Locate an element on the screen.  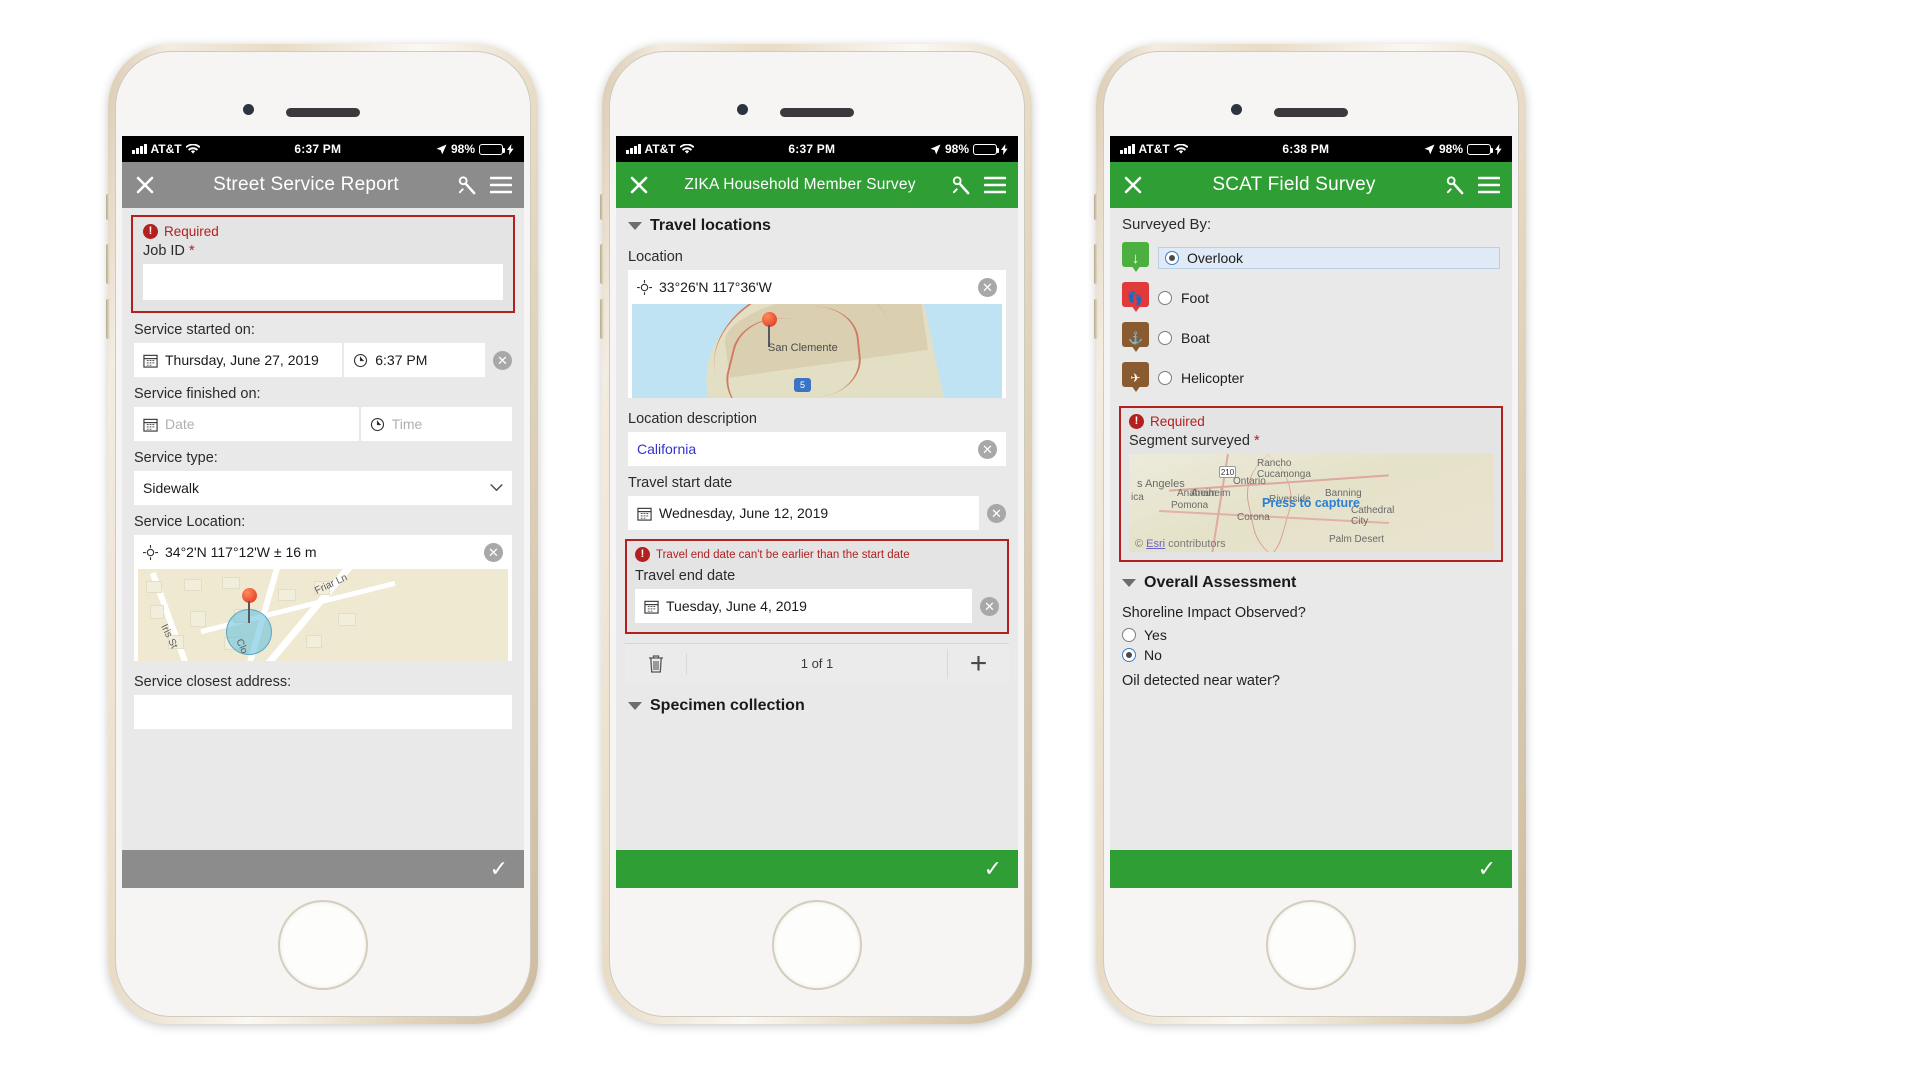
required-star: * is located at coordinates (191, 251).